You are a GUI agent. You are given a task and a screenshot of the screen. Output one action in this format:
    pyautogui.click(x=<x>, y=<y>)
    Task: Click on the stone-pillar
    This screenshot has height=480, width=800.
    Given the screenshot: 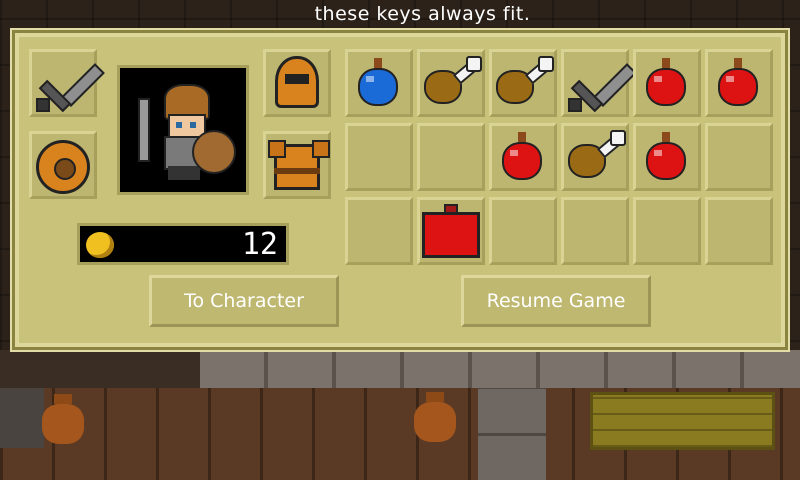 What is the action you would take?
    pyautogui.click(x=512, y=434)
    